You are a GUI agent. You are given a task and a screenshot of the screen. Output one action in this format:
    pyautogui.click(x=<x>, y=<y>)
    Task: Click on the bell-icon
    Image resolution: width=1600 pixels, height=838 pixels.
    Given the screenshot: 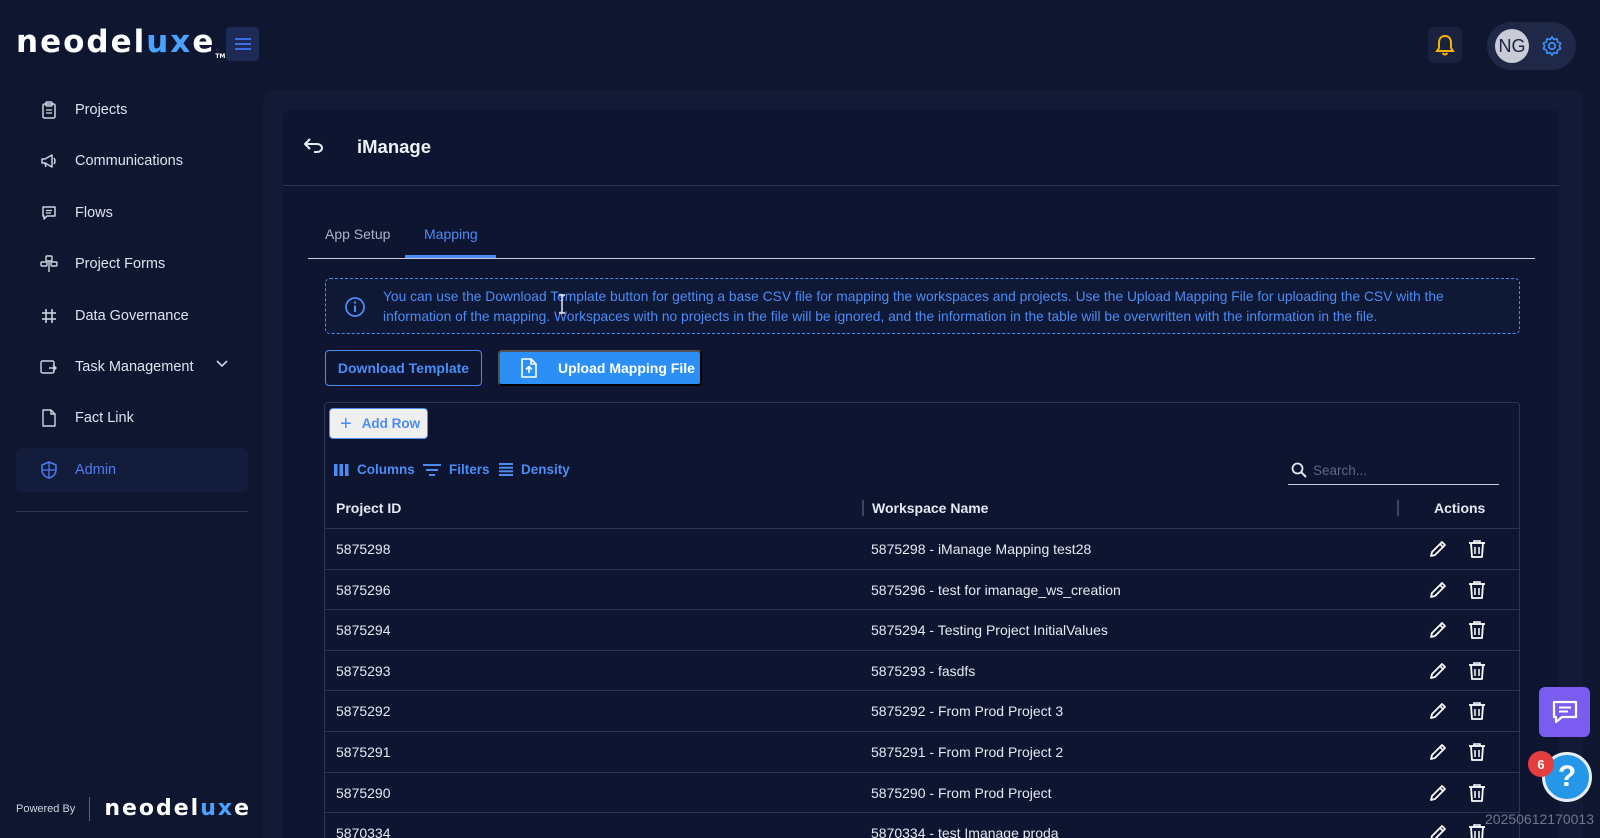 What is the action you would take?
    pyautogui.click(x=1445, y=45)
    